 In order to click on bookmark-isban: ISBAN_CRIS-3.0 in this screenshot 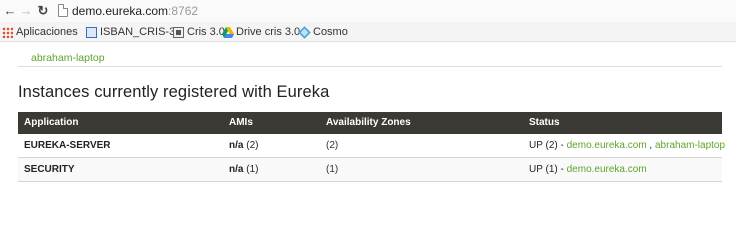, I will do `click(135, 32)`.